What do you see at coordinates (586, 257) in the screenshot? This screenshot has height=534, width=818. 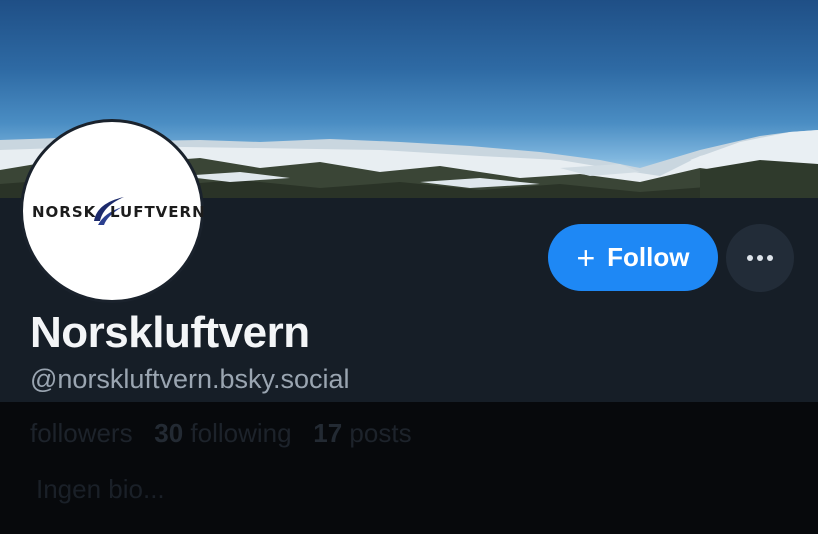 I see `plus-icon: +` at bounding box center [586, 257].